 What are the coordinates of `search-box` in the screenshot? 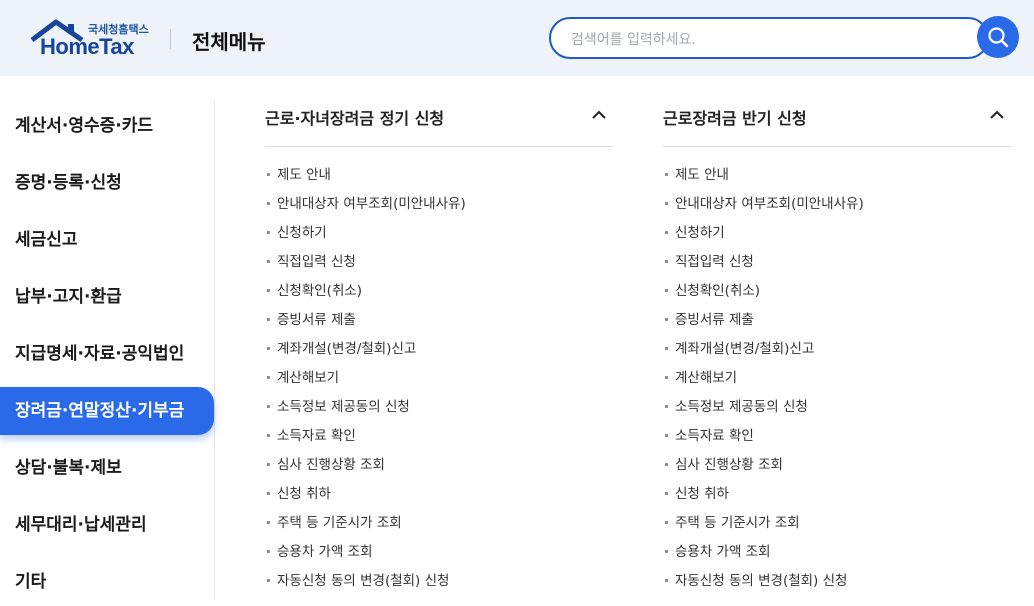 It's located at (769, 38).